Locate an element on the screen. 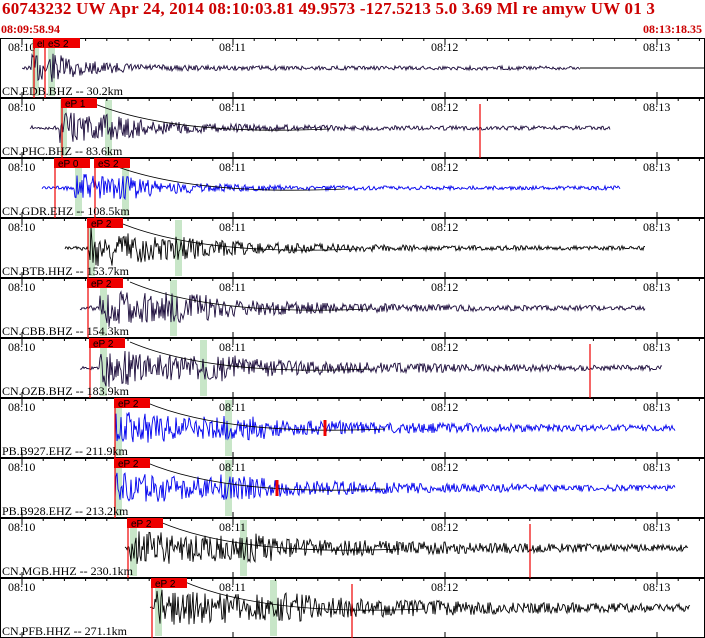 This screenshot has width=705, height=638. coda-envelope is located at coordinates (265, 416).